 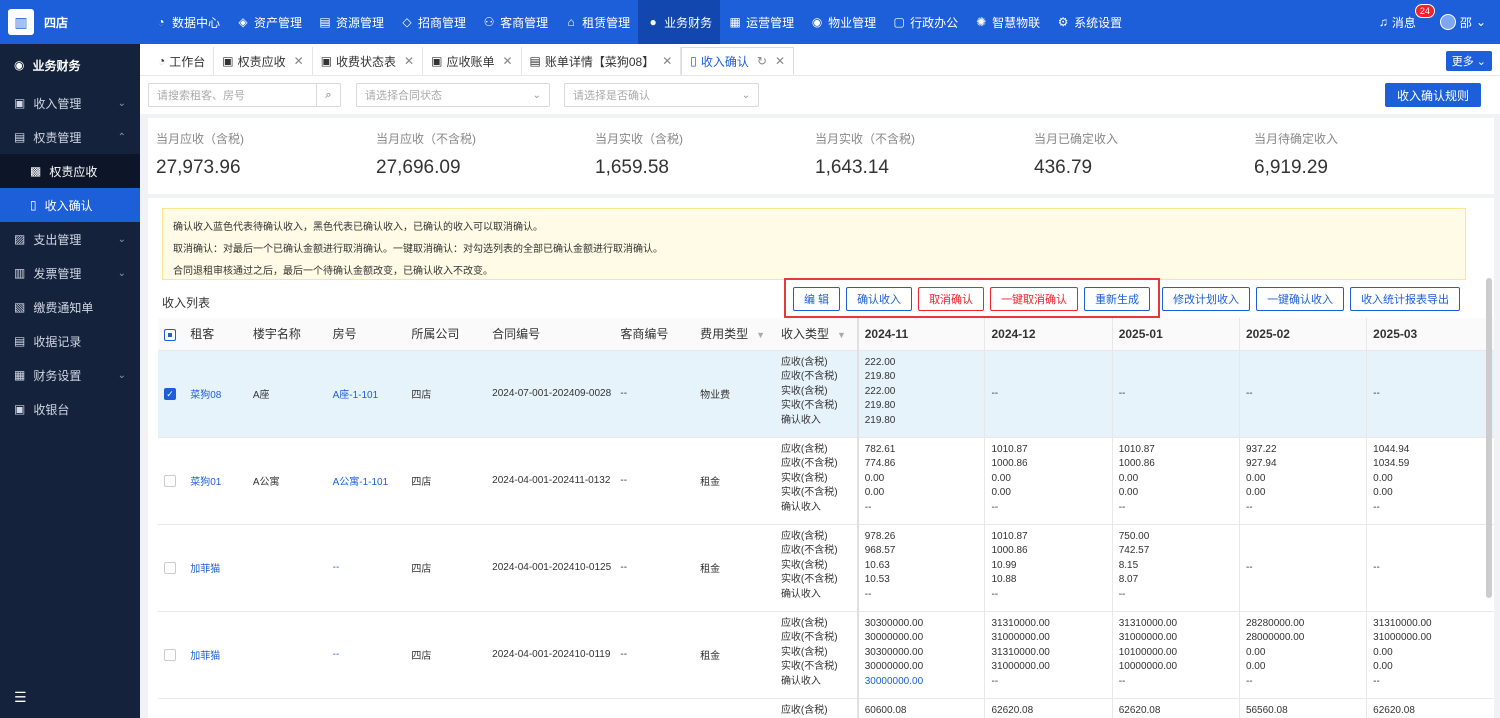 What do you see at coordinates (356, 395) in the screenshot?
I see `cell-room-value: A座-1-101` at bounding box center [356, 395].